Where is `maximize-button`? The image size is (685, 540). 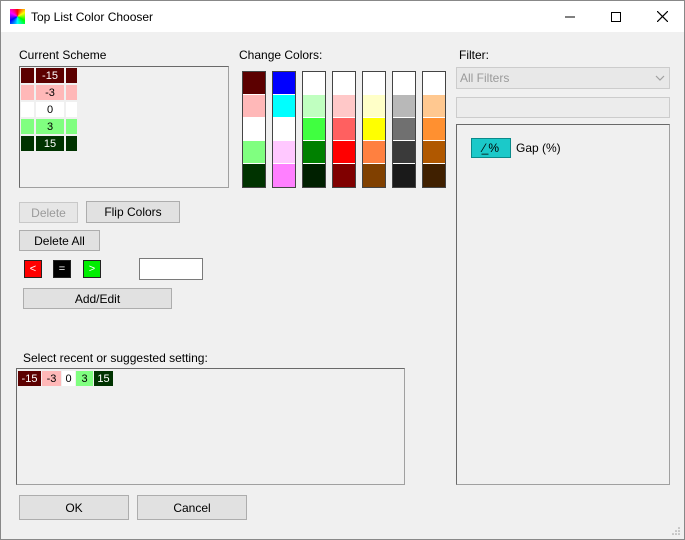
maximize-button is located at coordinates (616, 16).